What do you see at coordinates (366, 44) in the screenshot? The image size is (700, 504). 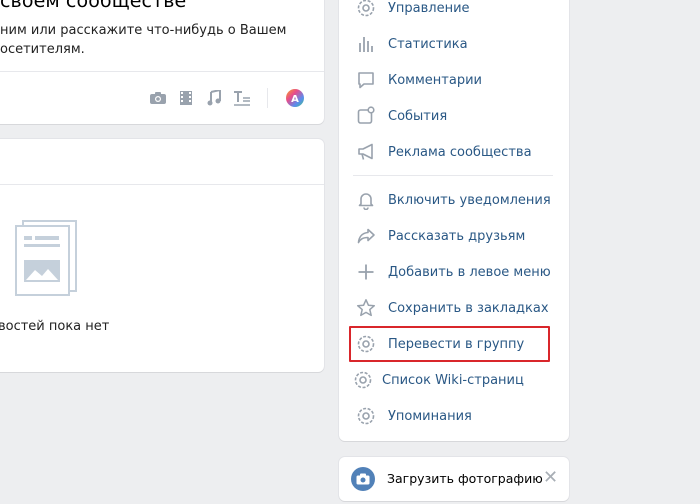 I see `stats-bars-icon` at bounding box center [366, 44].